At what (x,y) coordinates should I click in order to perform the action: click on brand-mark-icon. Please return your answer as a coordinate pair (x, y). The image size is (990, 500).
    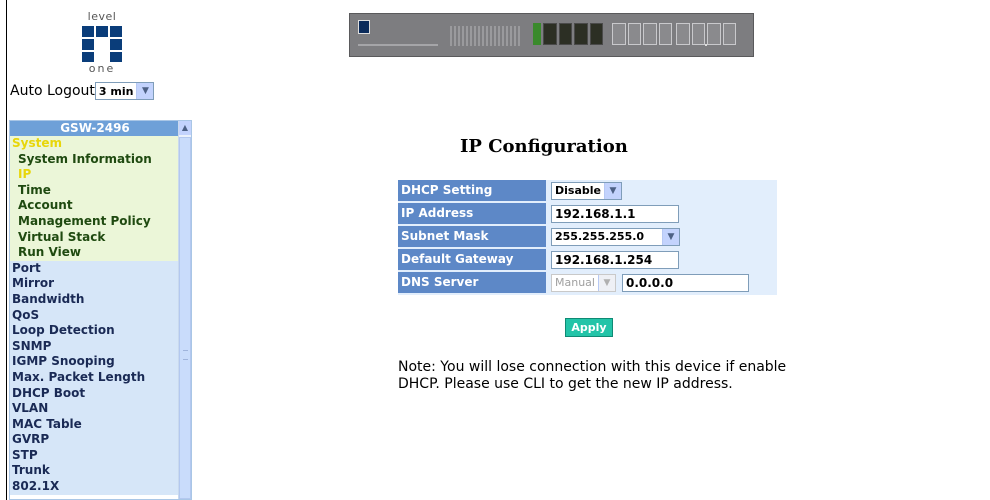
    Looking at the image, I should click on (102, 44).